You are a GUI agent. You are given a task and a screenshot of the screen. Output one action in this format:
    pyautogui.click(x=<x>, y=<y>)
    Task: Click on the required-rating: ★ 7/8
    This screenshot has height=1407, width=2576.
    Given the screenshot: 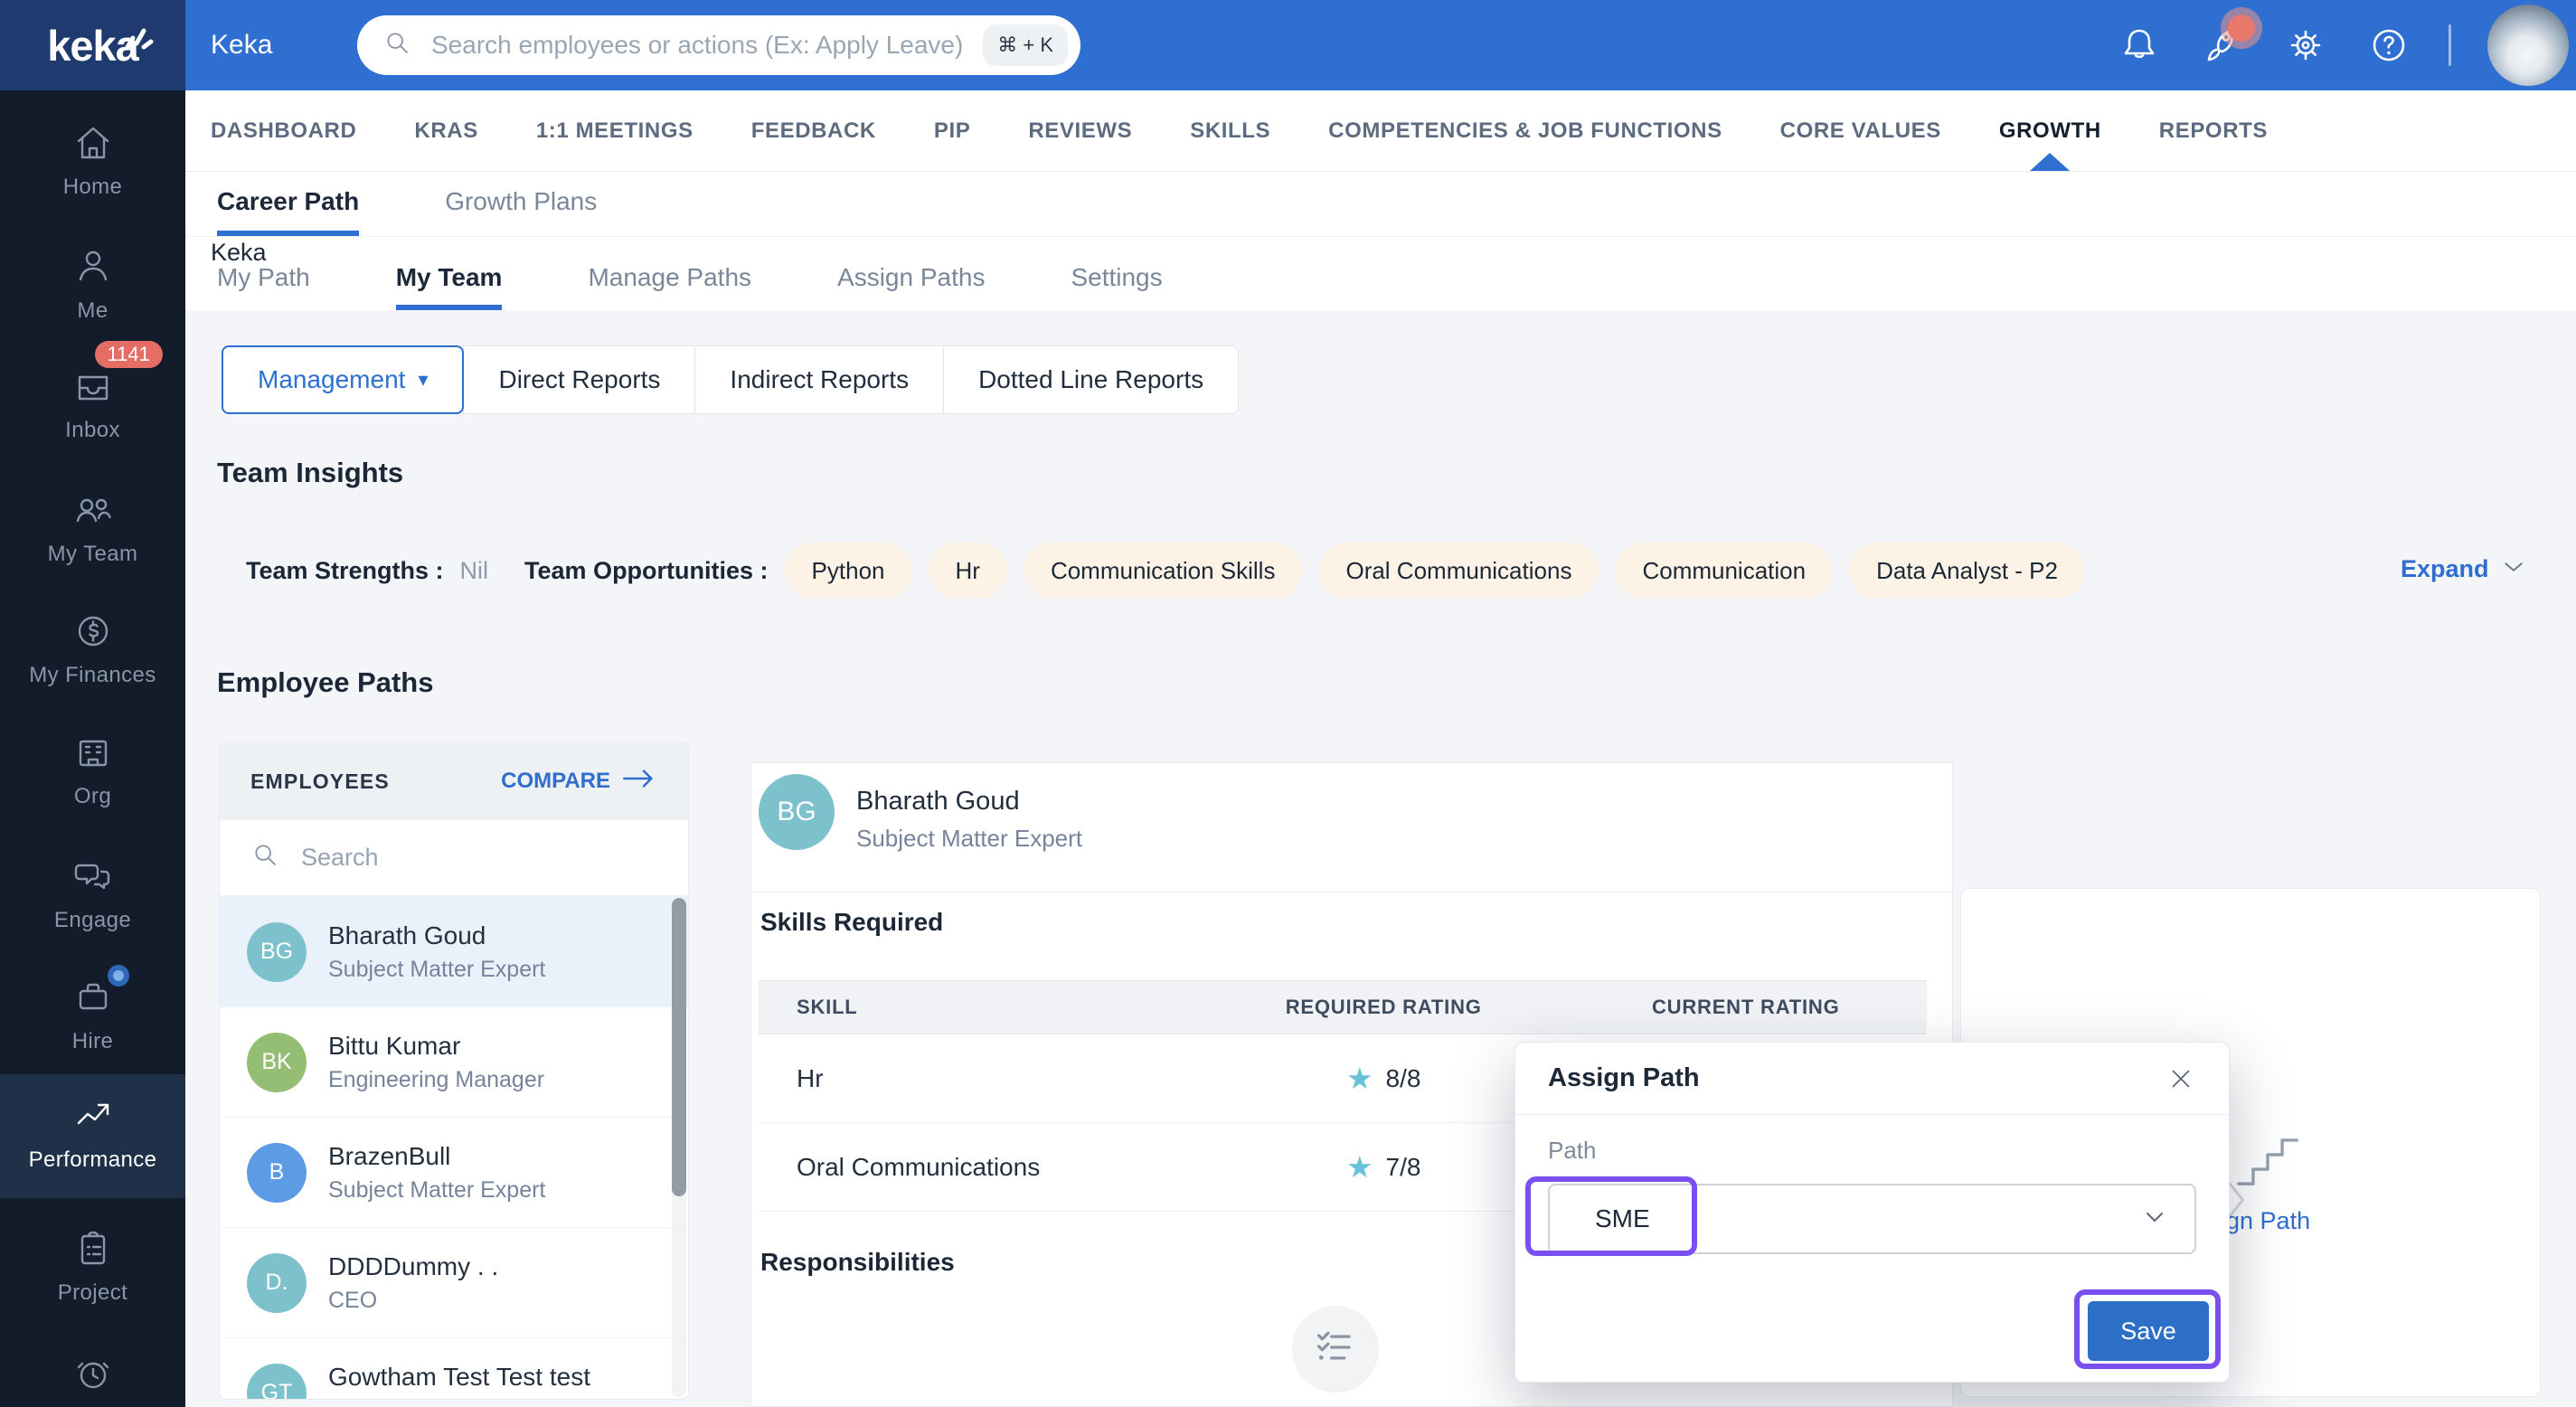 What is the action you would take?
    pyautogui.click(x=1384, y=1167)
    